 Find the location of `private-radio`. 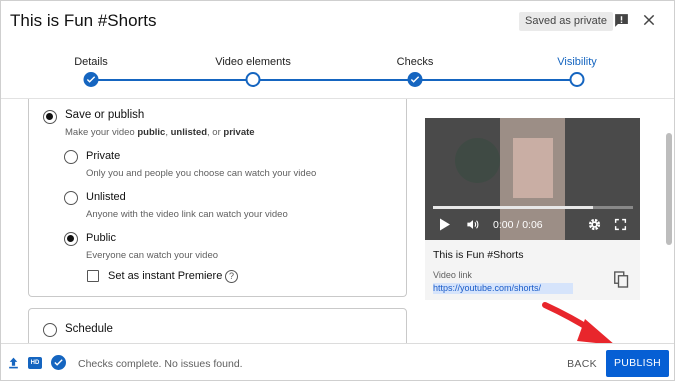

private-radio is located at coordinates (71, 157).